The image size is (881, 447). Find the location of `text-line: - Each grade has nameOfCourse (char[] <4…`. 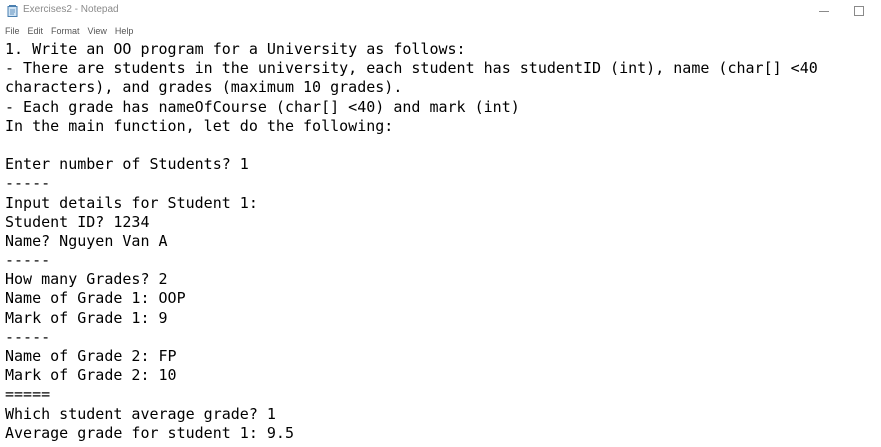

text-line: - Each grade has nameOfCourse (char[] <4… is located at coordinates (262, 106).